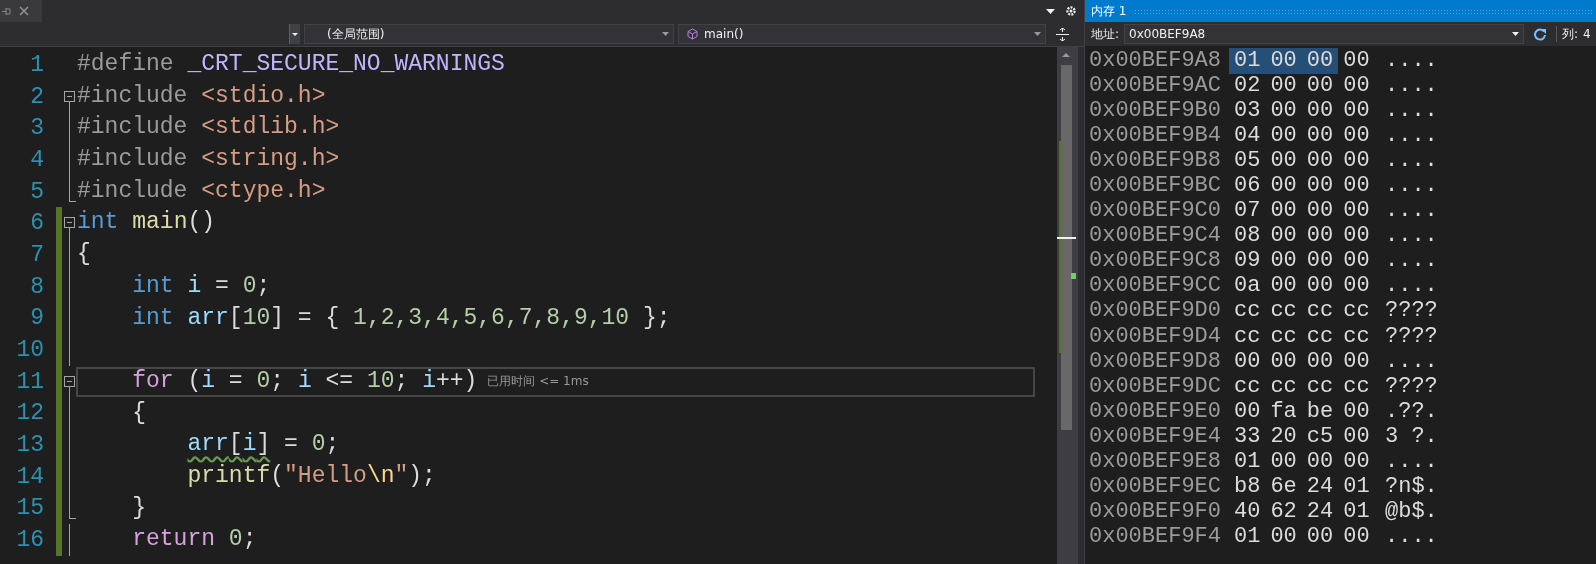 The image size is (1596, 564). Describe the element at coordinates (1062, 34) in the screenshot. I see `split-icon` at that location.